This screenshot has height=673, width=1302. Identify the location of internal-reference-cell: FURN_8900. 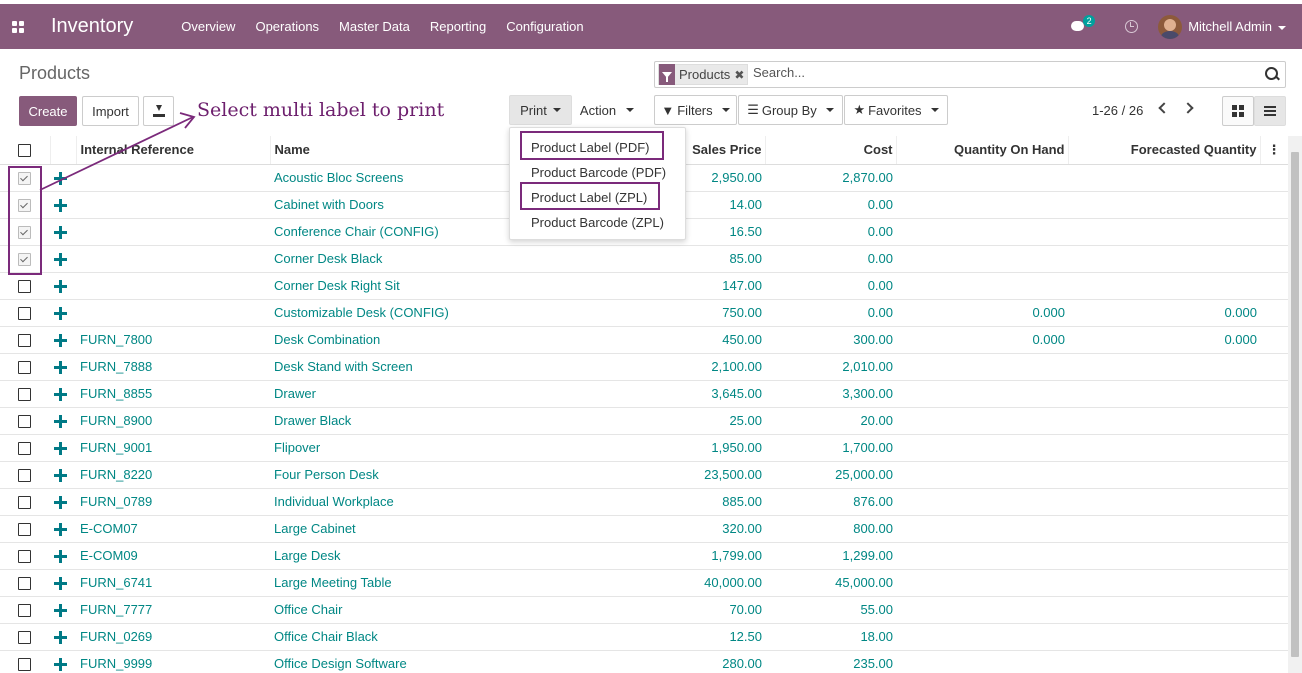
(173, 421).